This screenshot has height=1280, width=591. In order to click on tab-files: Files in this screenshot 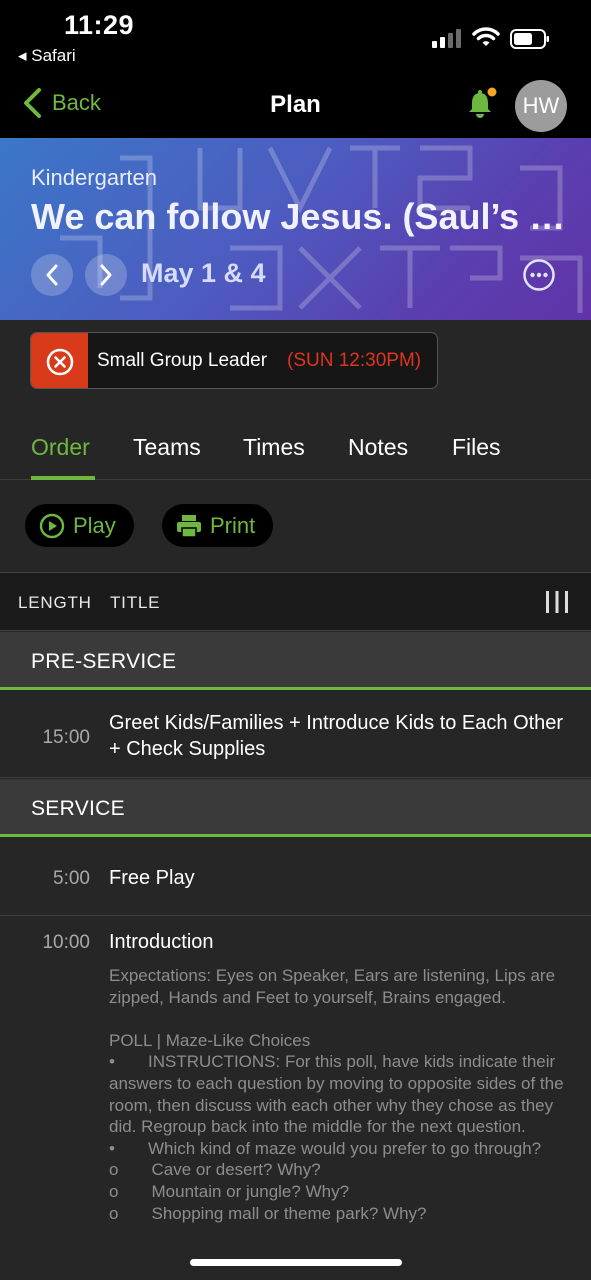, I will do `click(476, 447)`.